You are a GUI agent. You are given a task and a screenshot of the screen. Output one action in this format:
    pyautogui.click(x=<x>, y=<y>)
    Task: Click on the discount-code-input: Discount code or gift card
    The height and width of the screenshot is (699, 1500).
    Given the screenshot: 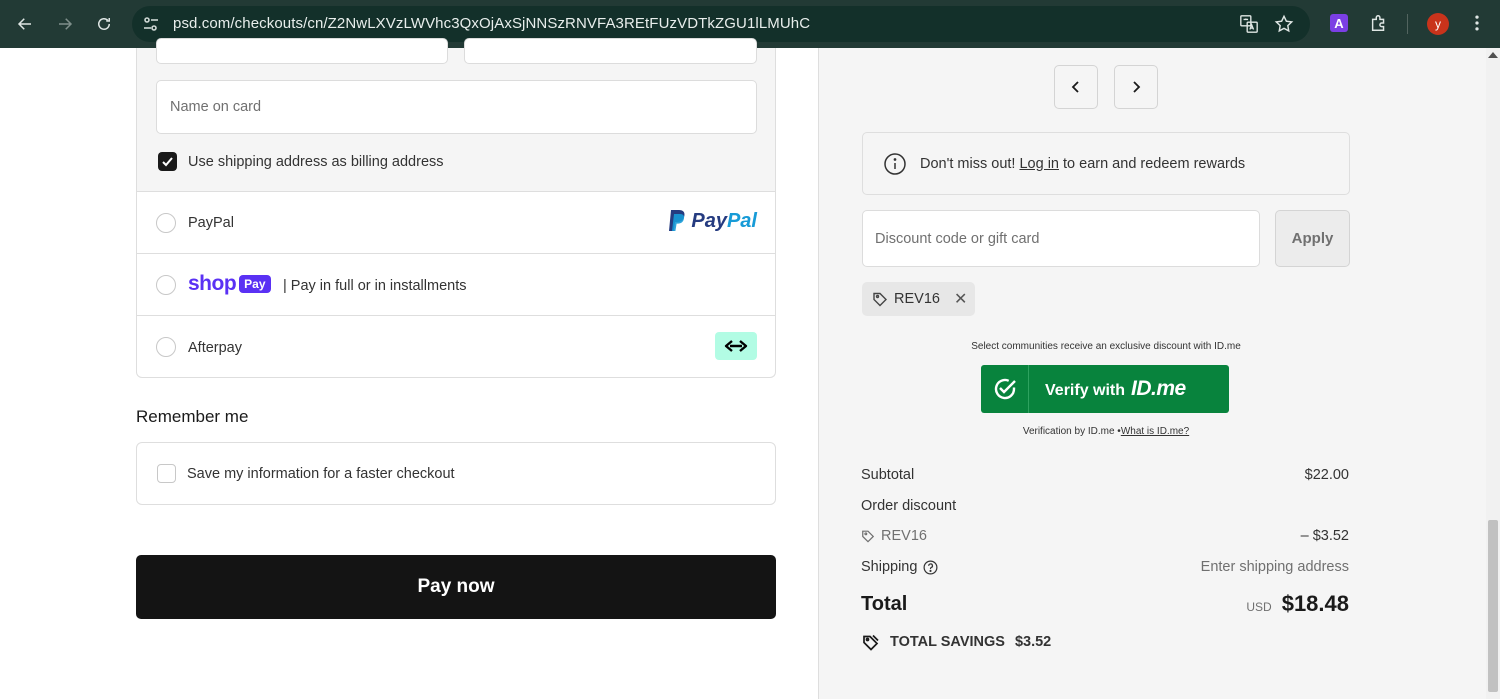 What is the action you would take?
    pyautogui.click(x=1061, y=238)
    